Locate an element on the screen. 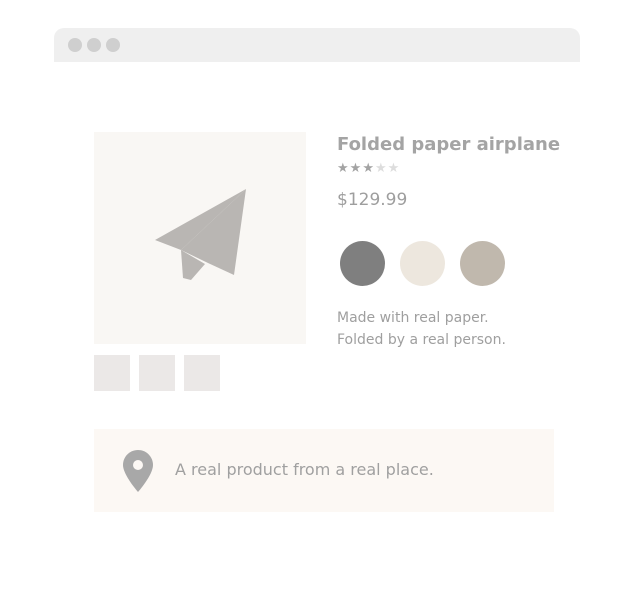  description-line: Folded by a real person. is located at coordinates (421, 340).